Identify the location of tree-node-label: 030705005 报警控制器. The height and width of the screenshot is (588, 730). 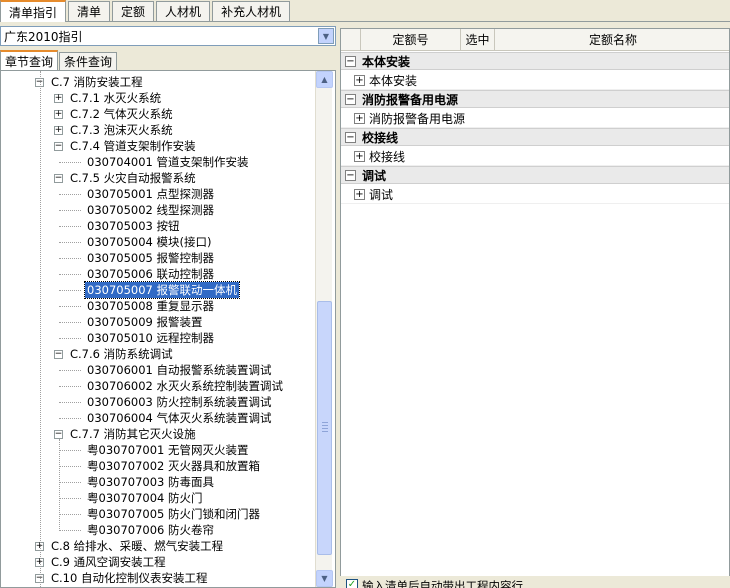
(151, 258).